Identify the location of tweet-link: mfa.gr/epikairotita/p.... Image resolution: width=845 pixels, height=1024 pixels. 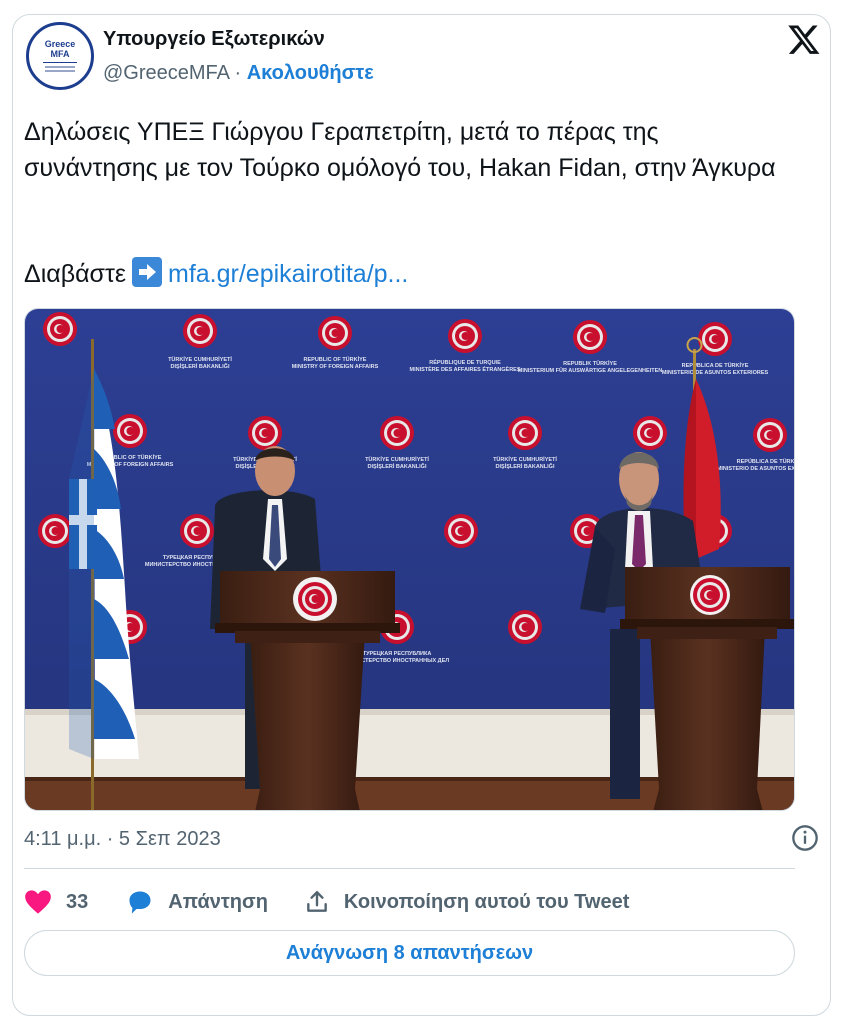
(288, 274).